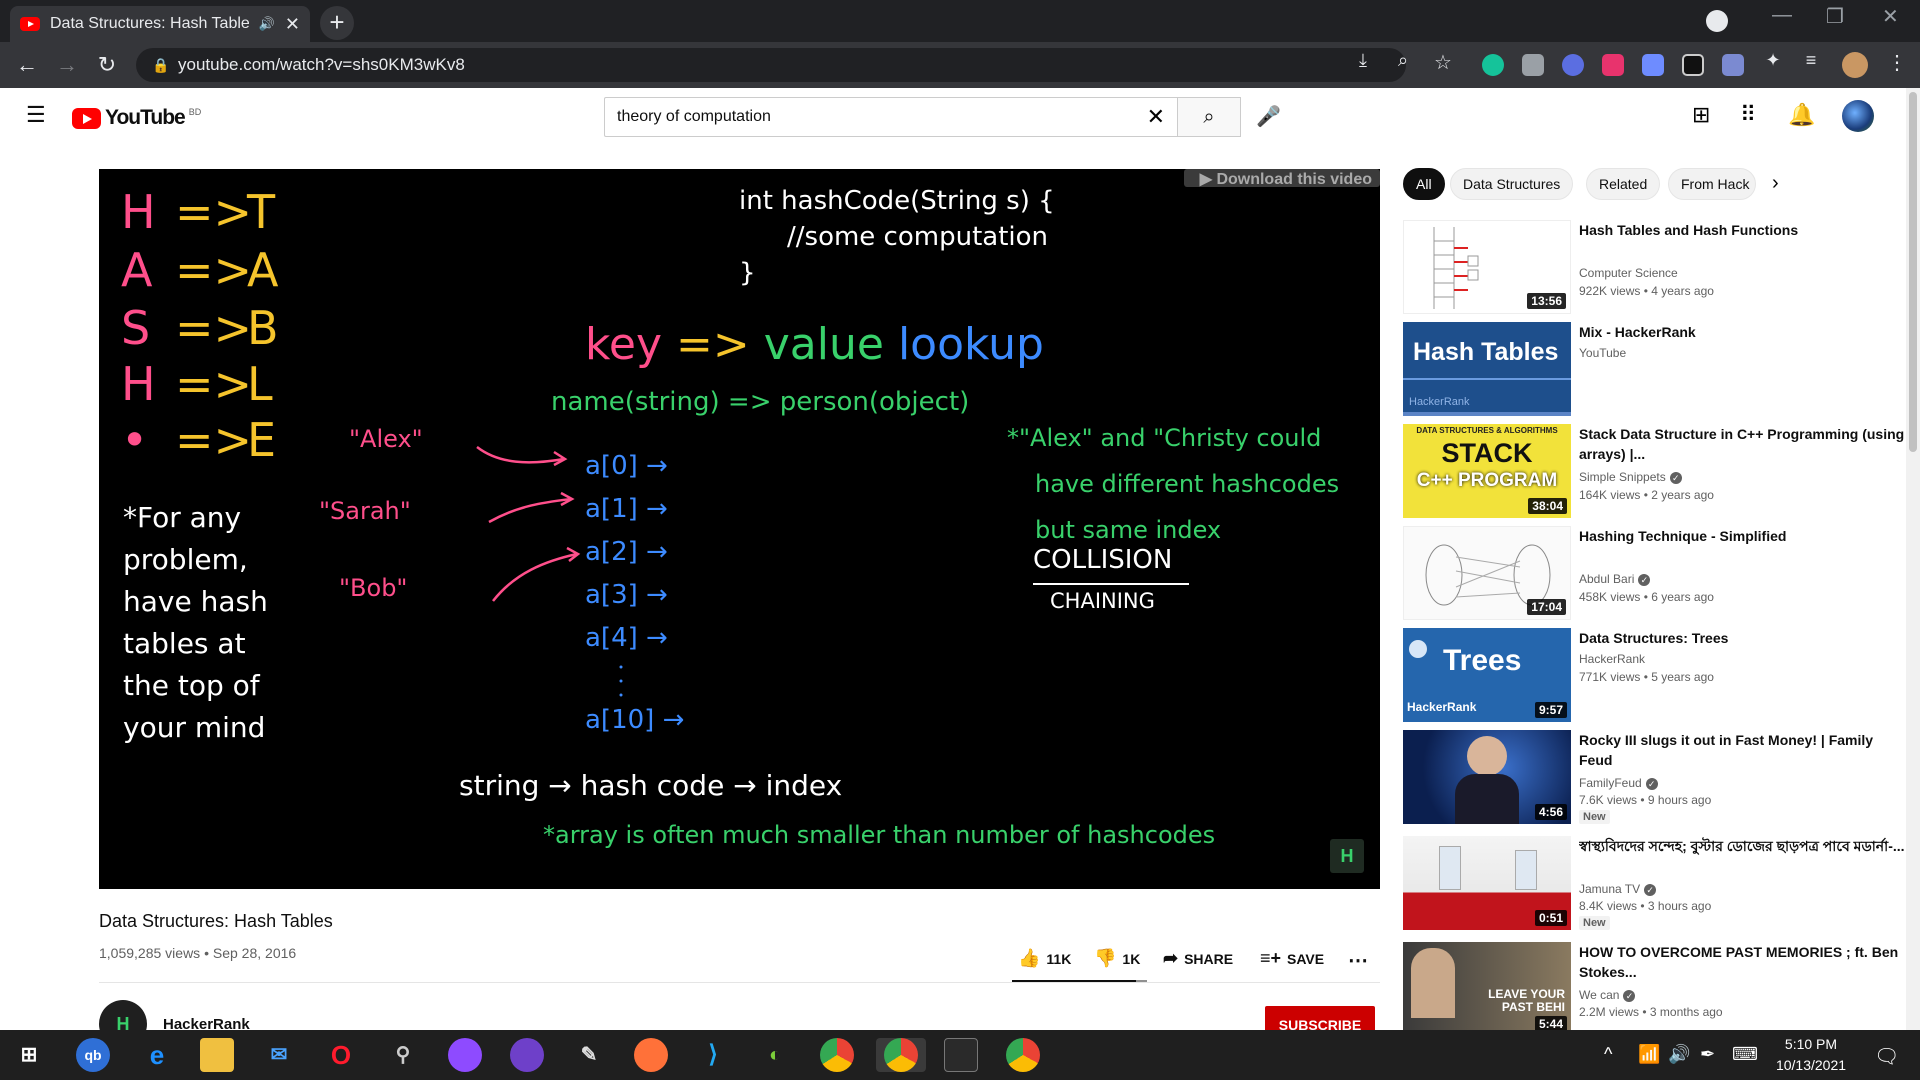  Describe the element at coordinates (1198, 958) in the screenshot. I see `share-button: ➦ SHARE` at that location.